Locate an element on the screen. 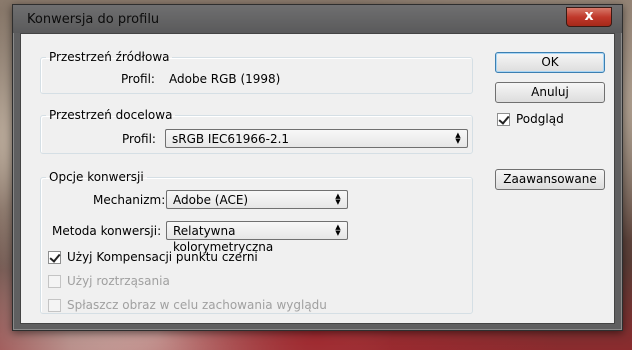  destination-profile-select: sRGB IEC61966-2.1 ▲ ▼ is located at coordinates (316, 138).